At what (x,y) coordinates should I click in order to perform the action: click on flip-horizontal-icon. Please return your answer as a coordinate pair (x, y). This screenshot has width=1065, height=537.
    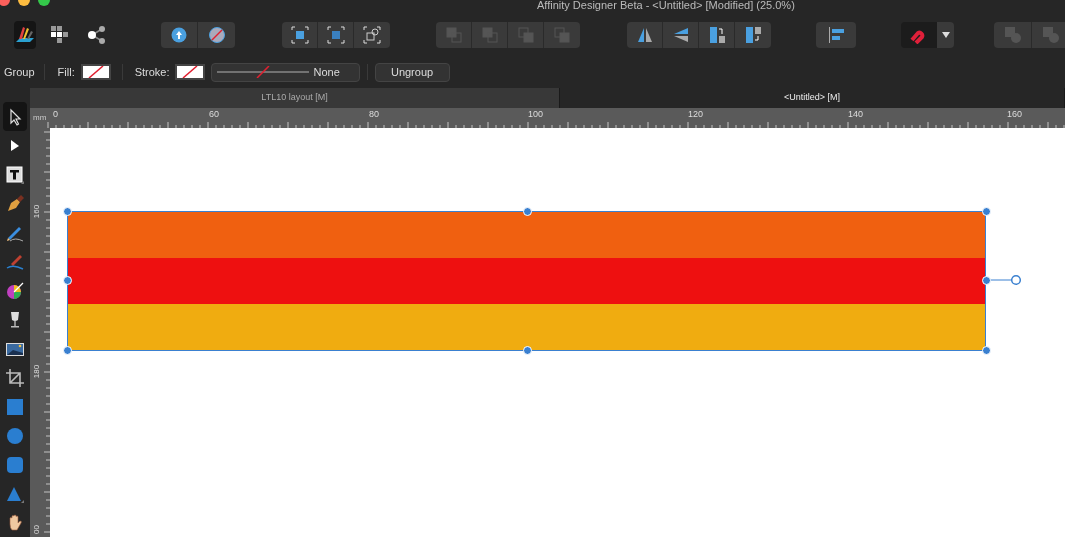
    Looking at the image, I should click on (644, 35).